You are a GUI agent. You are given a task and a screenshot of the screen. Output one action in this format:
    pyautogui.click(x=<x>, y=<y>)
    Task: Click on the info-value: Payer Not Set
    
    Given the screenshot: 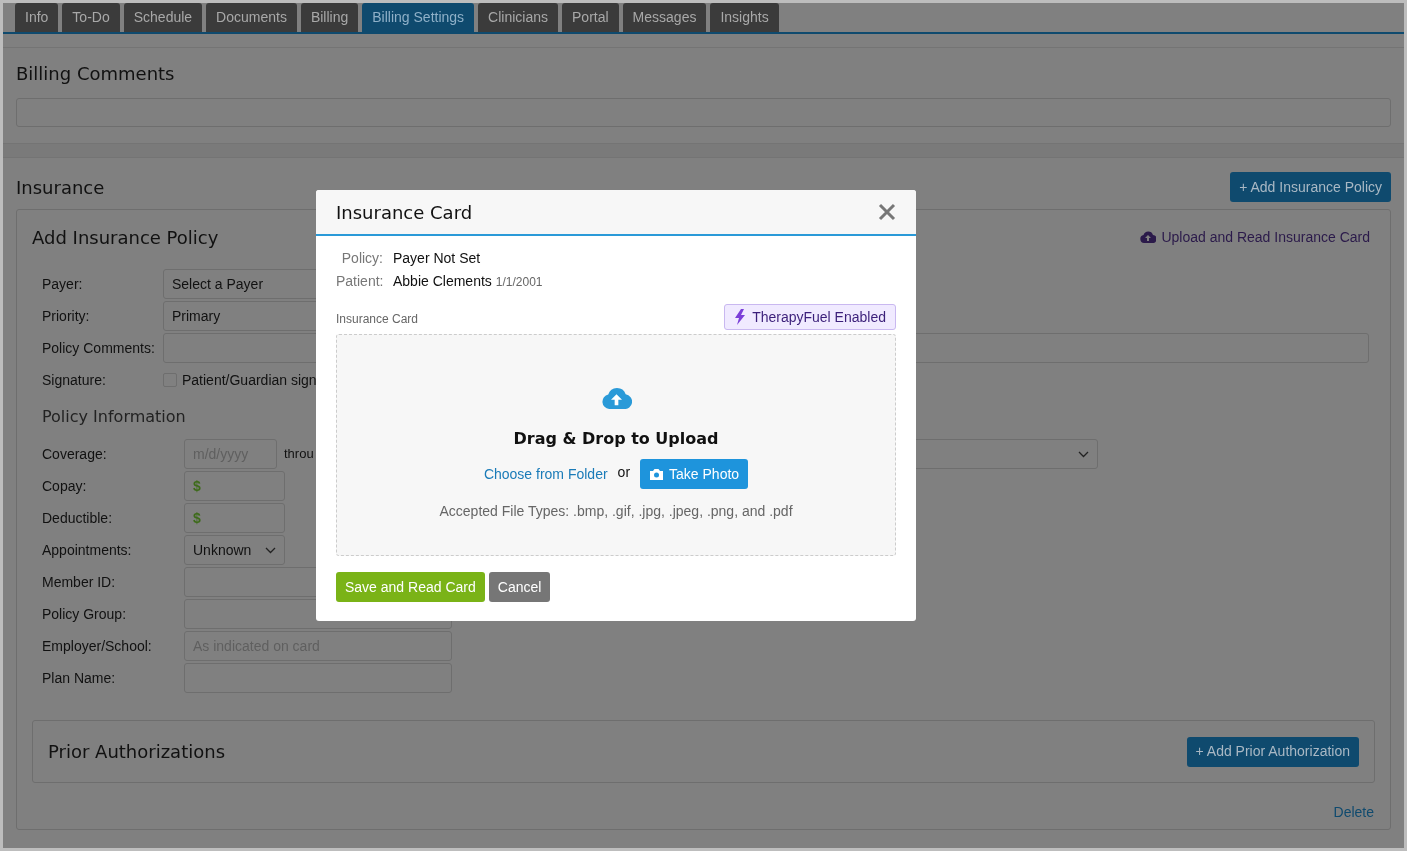 What is the action you would take?
    pyautogui.click(x=437, y=258)
    